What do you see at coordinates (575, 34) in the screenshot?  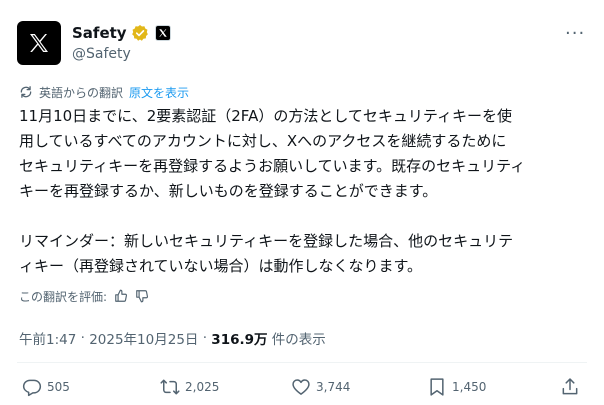 I see `more-options-button: ···` at bounding box center [575, 34].